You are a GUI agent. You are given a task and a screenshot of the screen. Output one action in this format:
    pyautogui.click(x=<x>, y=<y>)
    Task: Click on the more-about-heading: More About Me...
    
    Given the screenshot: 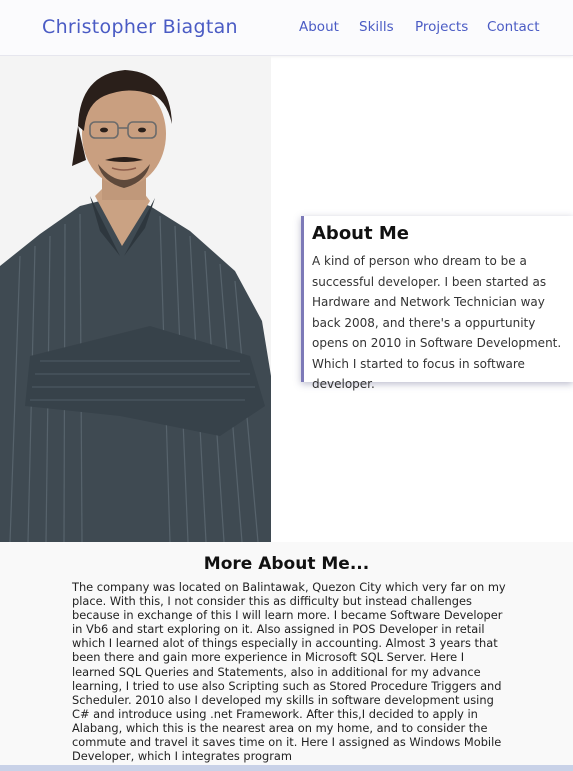 What is the action you would take?
    pyautogui.click(x=286, y=564)
    